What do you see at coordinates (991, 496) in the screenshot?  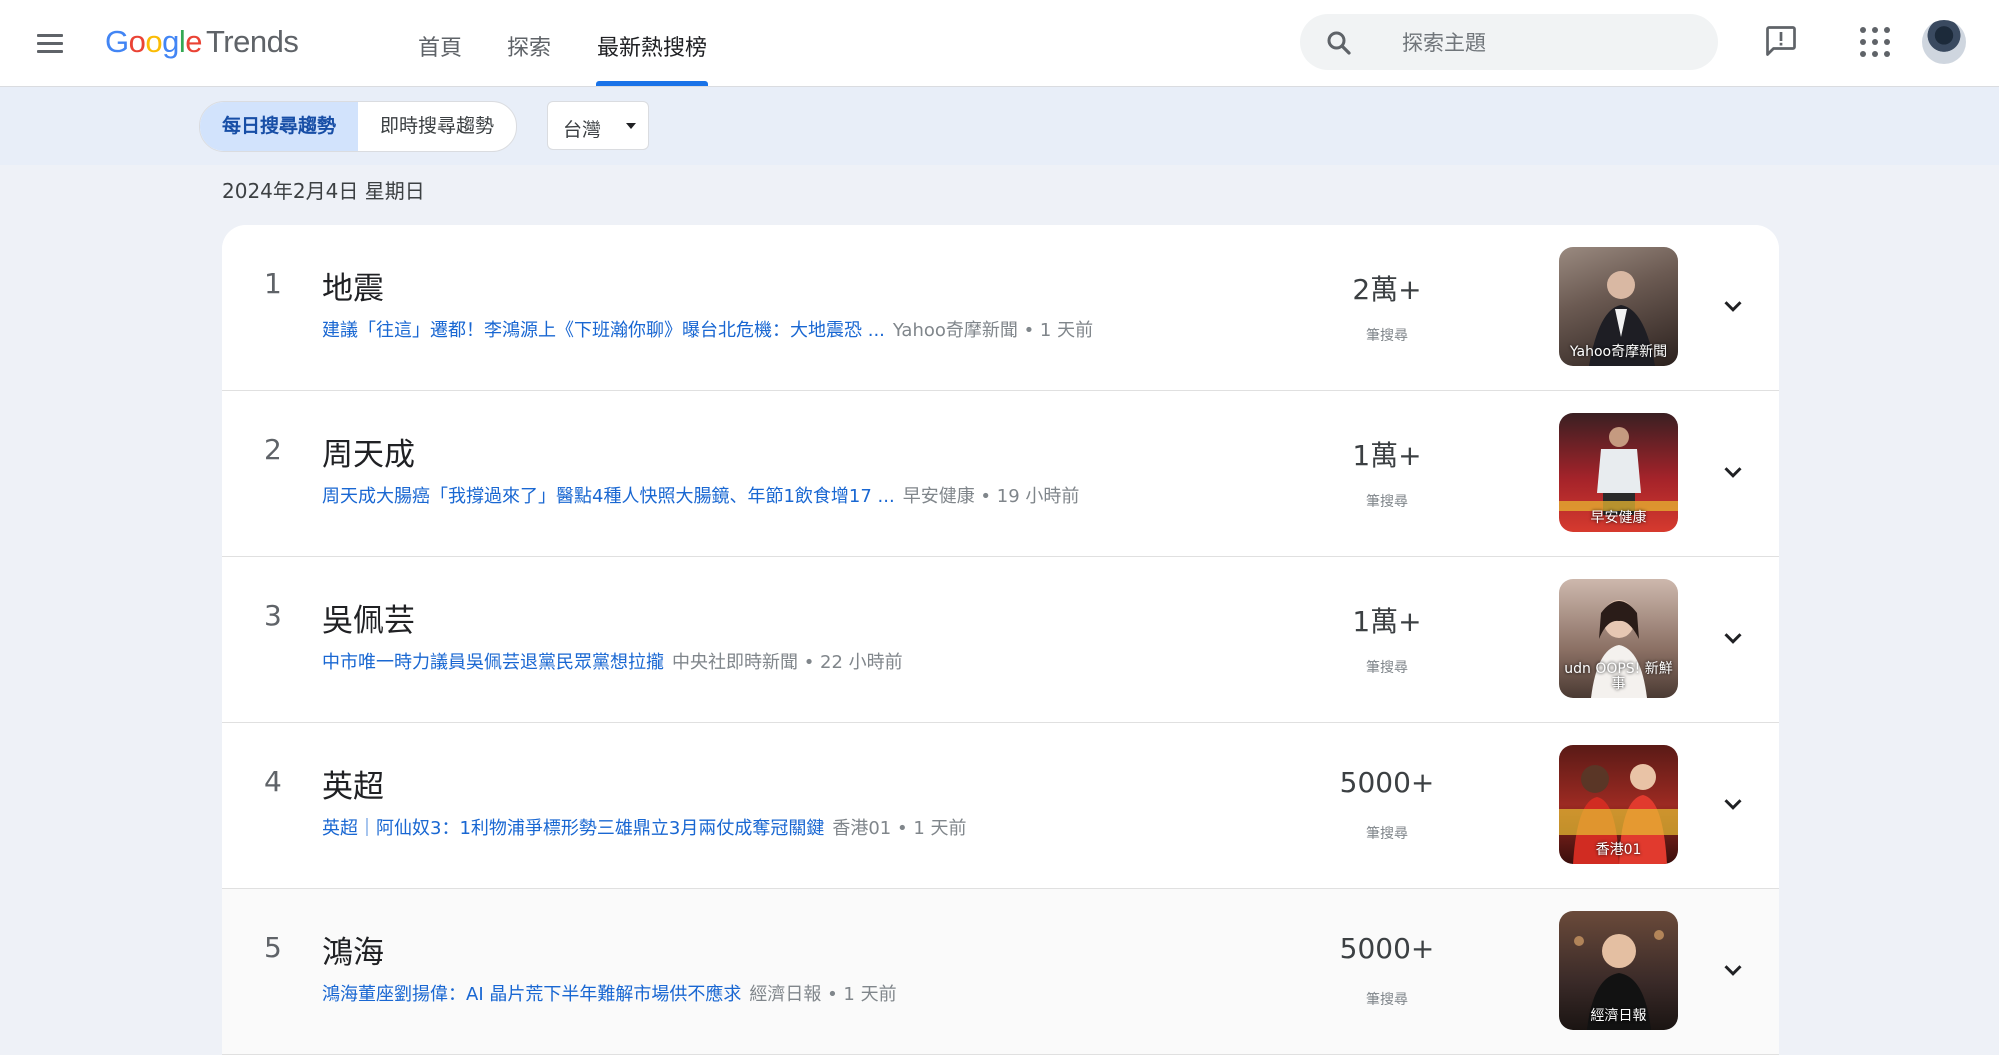 I see `article-meta: 早安健康 • 19 小時前` at bounding box center [991, 496].